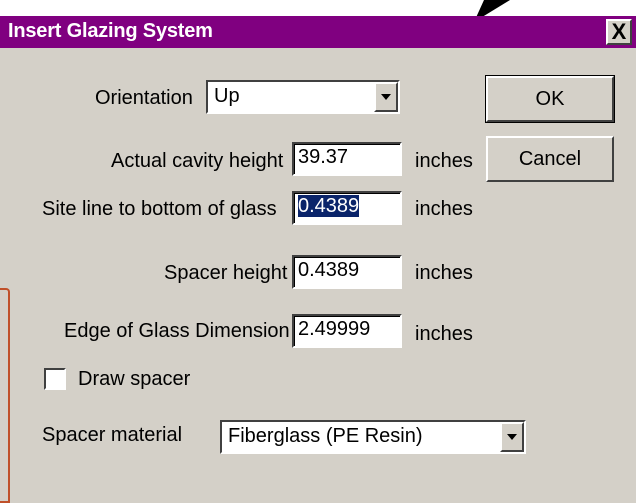 The height and width of the screenshot is (503, 636). What do you see at coordinates (110, 31) in the screenshot?
I see `window-title: Insert Glazing System` at bounding box center [110, 31].